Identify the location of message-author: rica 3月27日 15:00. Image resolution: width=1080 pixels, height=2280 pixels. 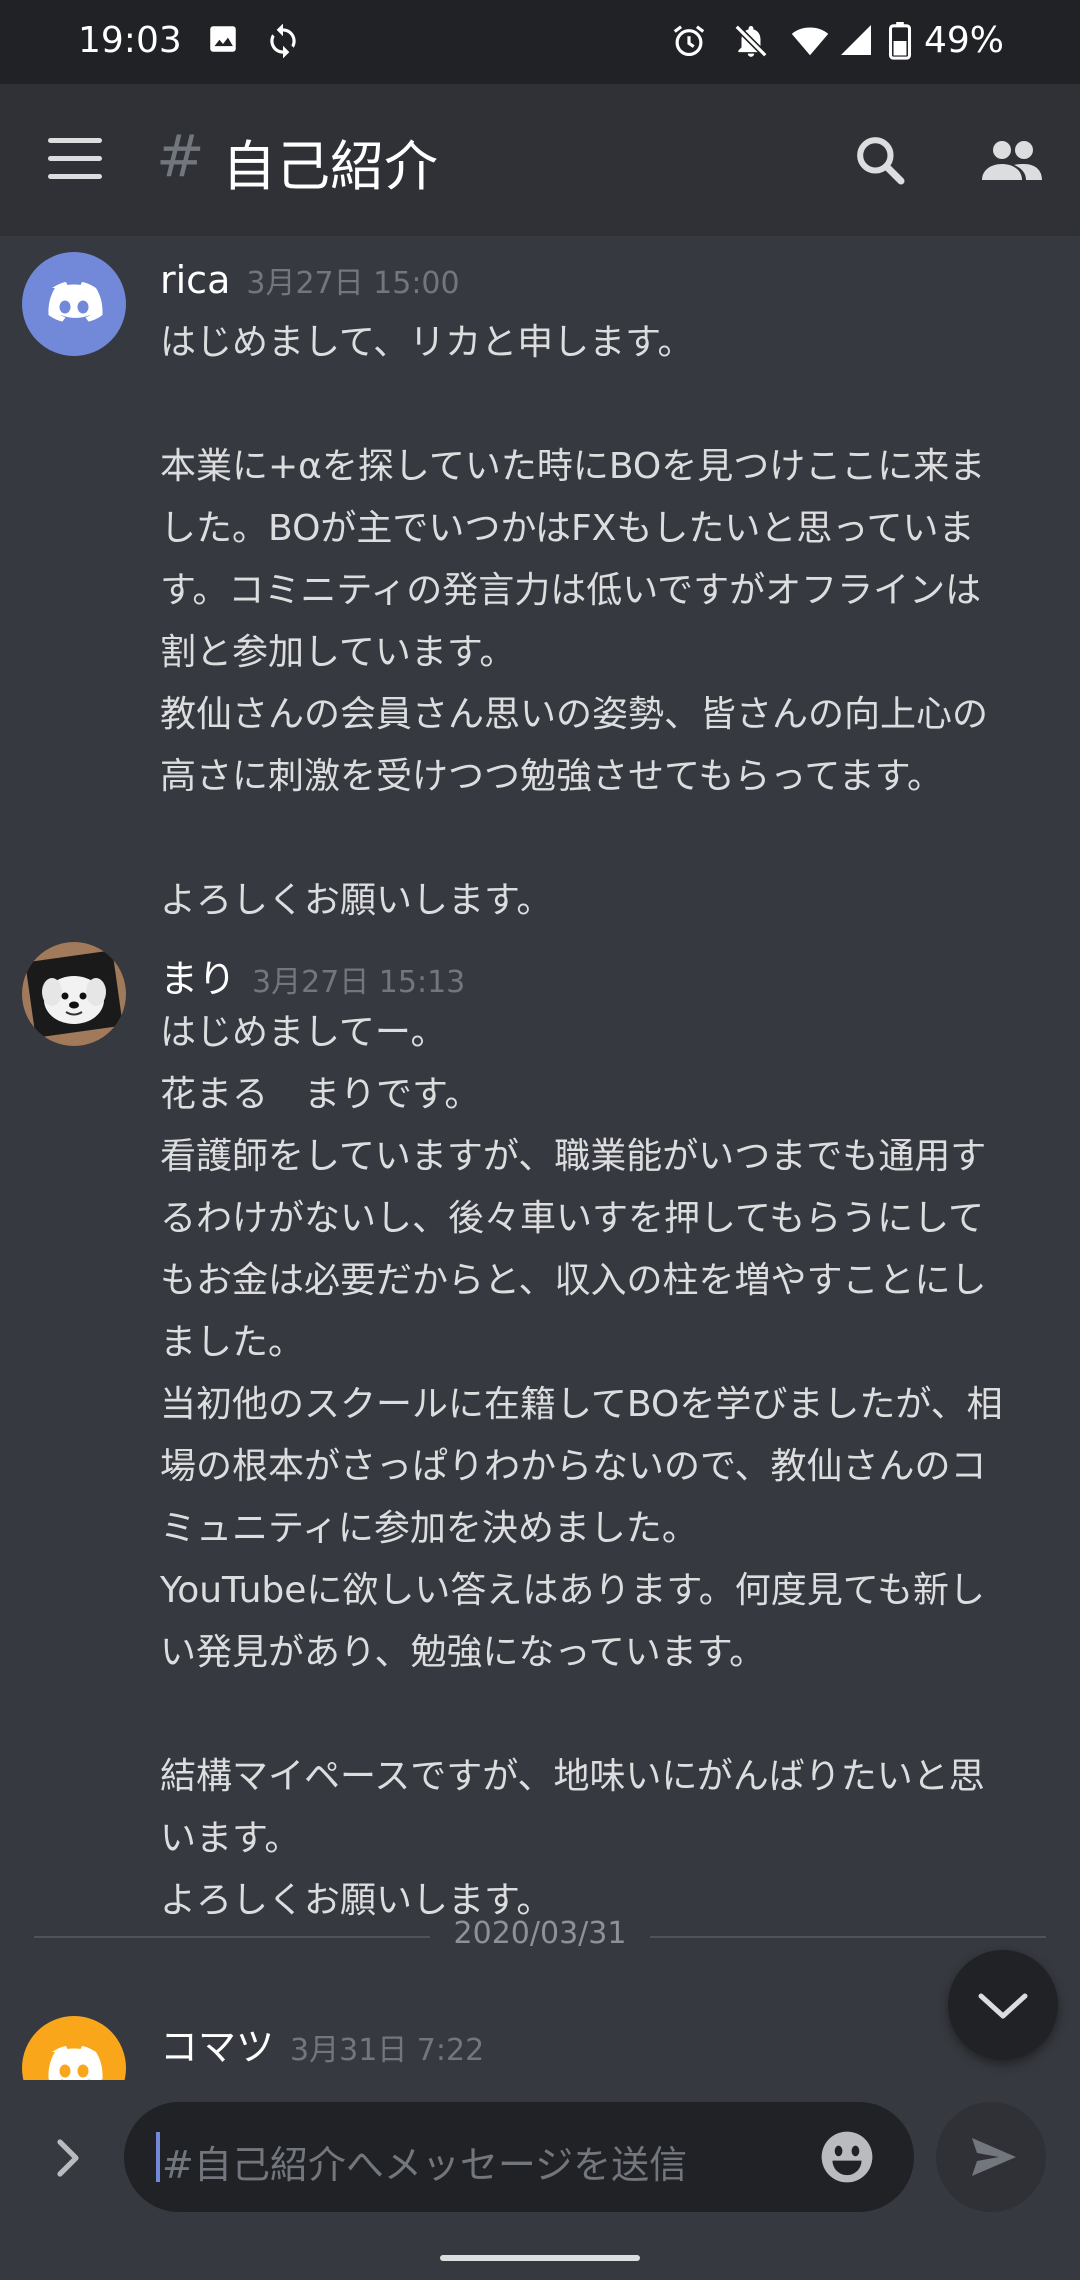
(310, 280).